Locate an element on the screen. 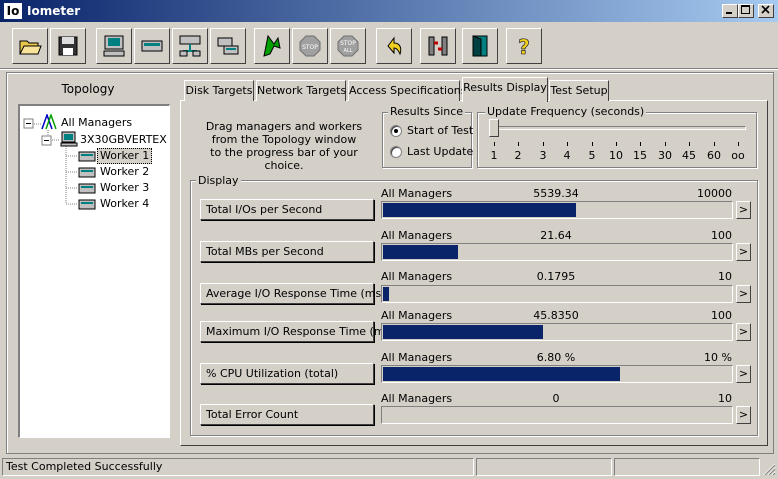  update-frequency-slider-thumb is located at coordinates (494, 128).